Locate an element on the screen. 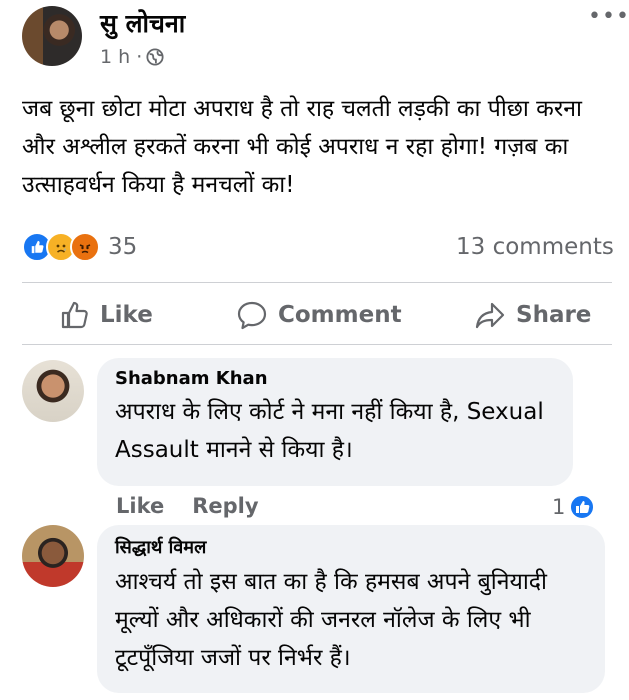 This screenshot has height=700, width=629. more-options-icon: ••• is located at coordinates (608, 16).